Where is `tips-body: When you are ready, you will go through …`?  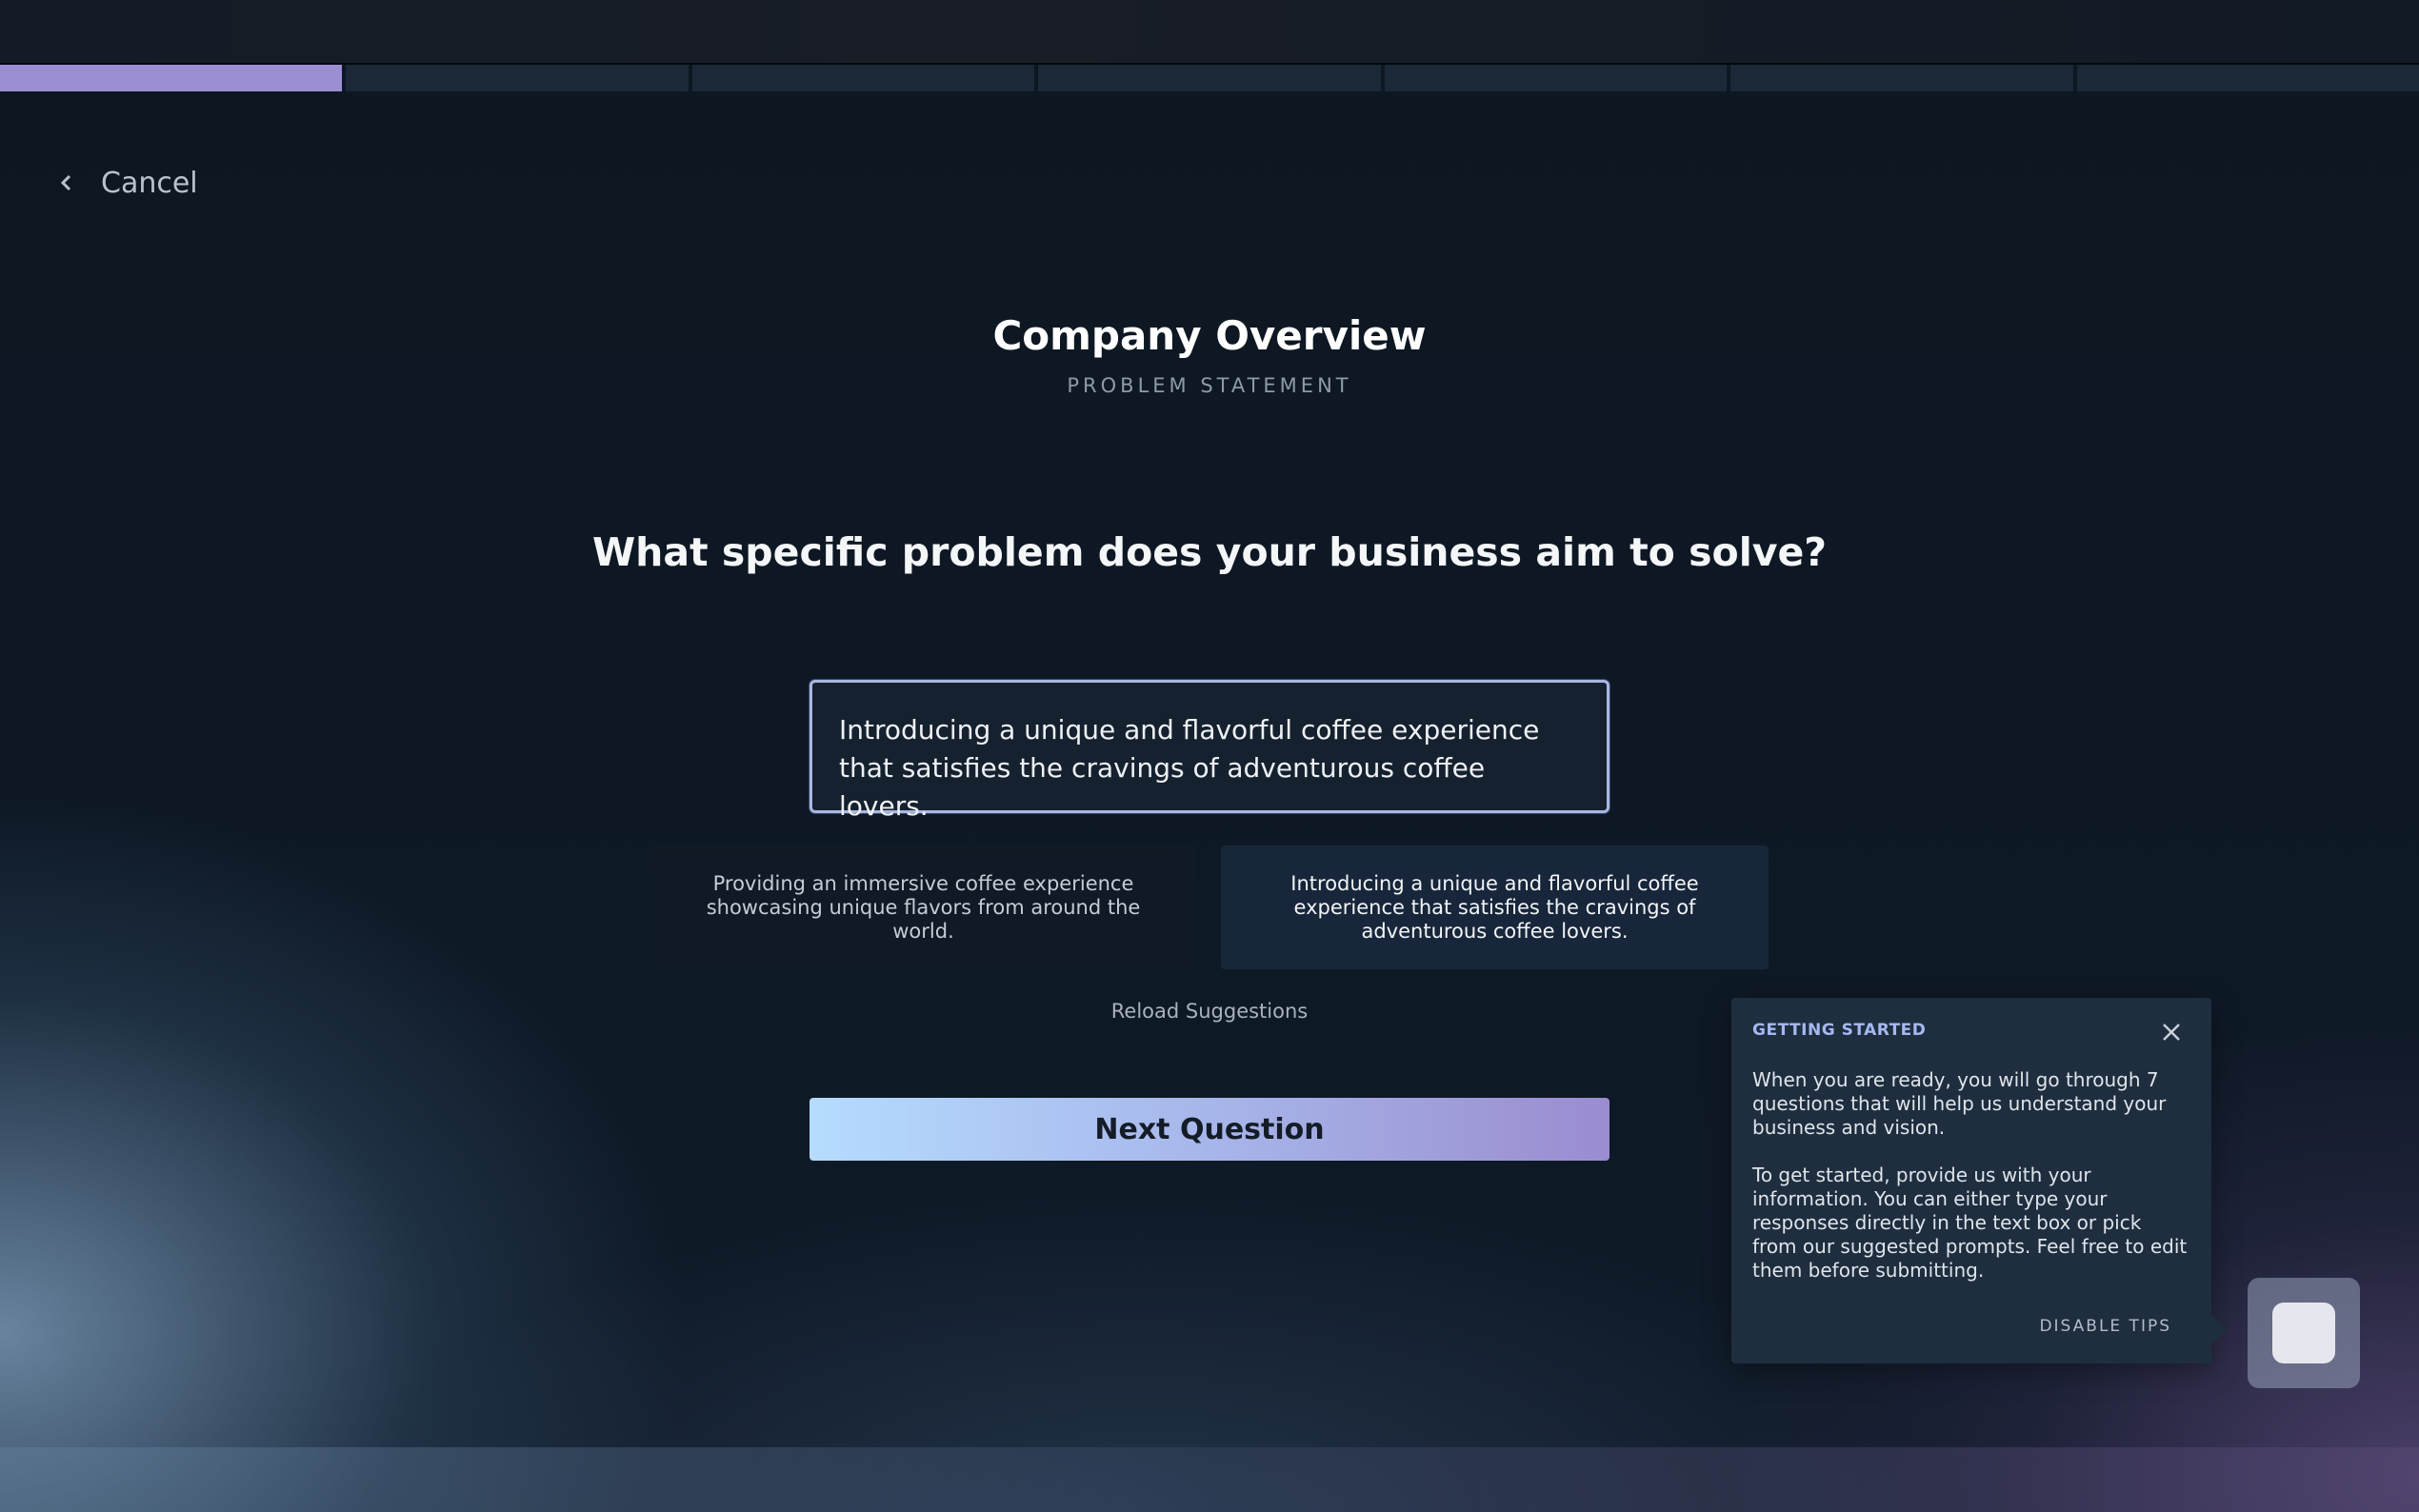 tips-body: When you are ready, you will go through … is located at coordinates (1971, 1175).